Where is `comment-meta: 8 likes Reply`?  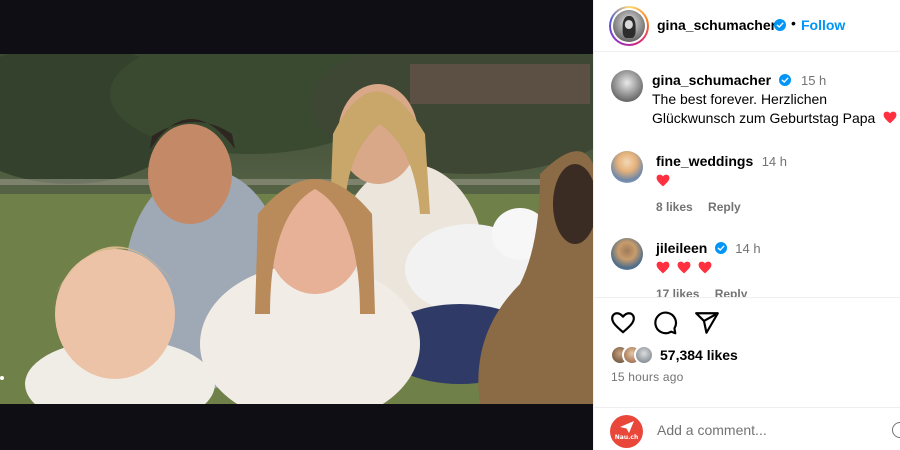 comment-meta: 8 likes Reply is located at coordinates (704, 207).